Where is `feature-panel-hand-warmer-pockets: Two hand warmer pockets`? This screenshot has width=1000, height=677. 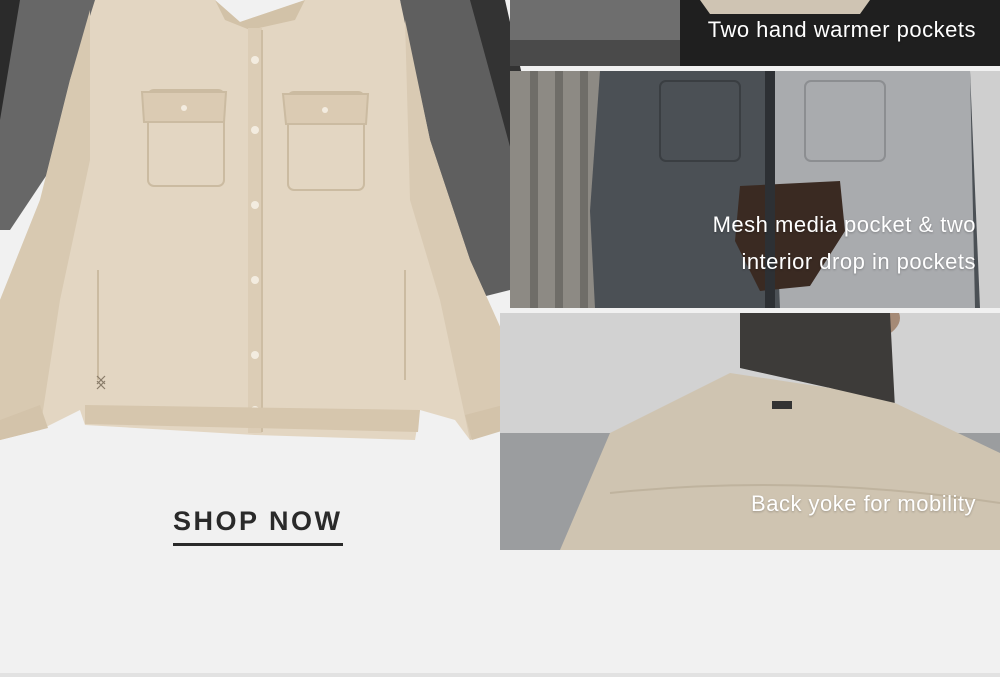 feature-panel-hand-warmer-pockets: Two hand warmer pockets is located at coordinates (755, 33).